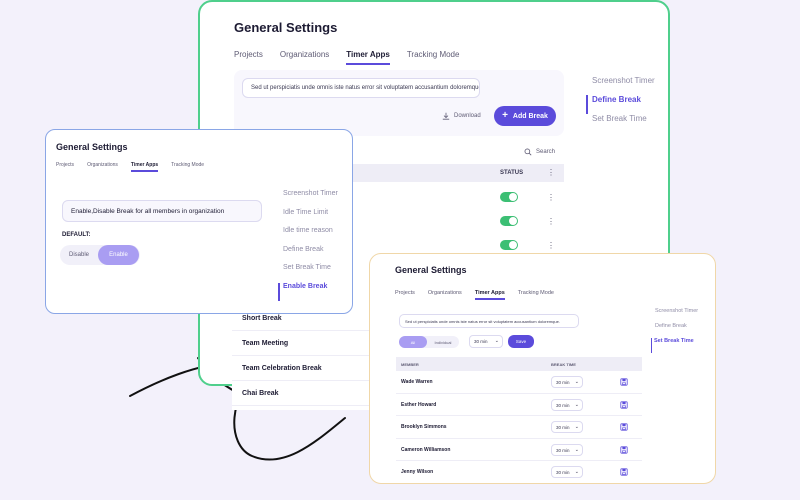 This screenshot has height=500, width=800. What do you see at coordinates (481, 341) in the screenshot?
I see `break-time-value: 30 min` at bounding box center [481, 341].